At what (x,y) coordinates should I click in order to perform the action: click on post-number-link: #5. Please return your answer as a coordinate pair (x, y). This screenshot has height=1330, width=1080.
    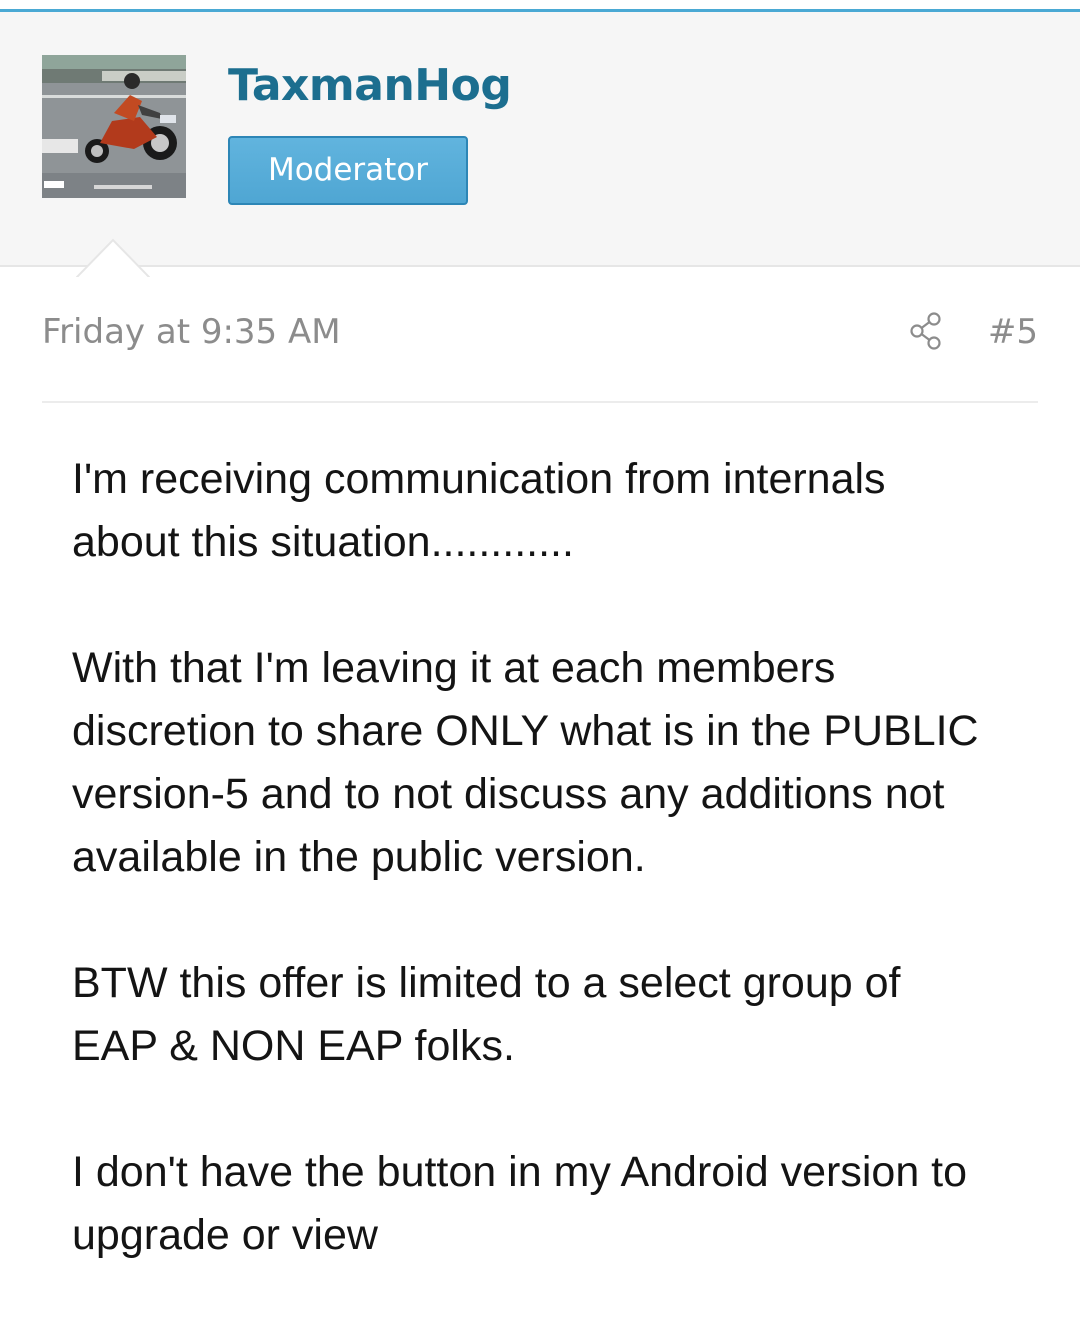
    Looking at the image, I should click on (1013, 332).